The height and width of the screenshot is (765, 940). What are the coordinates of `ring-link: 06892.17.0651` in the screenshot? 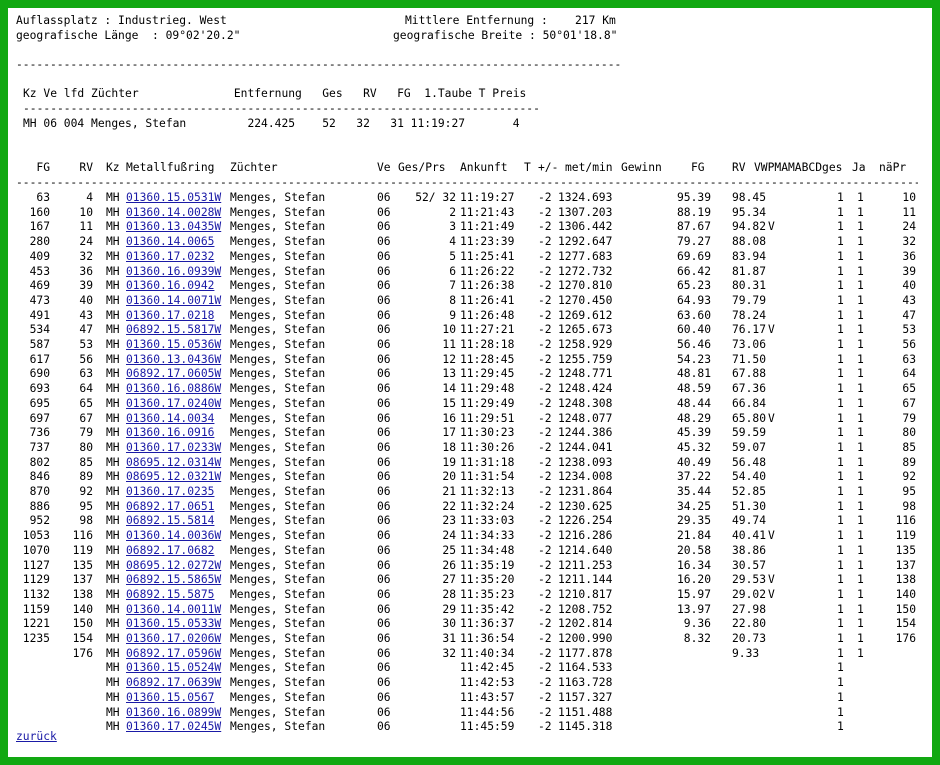 It's located at (170, 507).